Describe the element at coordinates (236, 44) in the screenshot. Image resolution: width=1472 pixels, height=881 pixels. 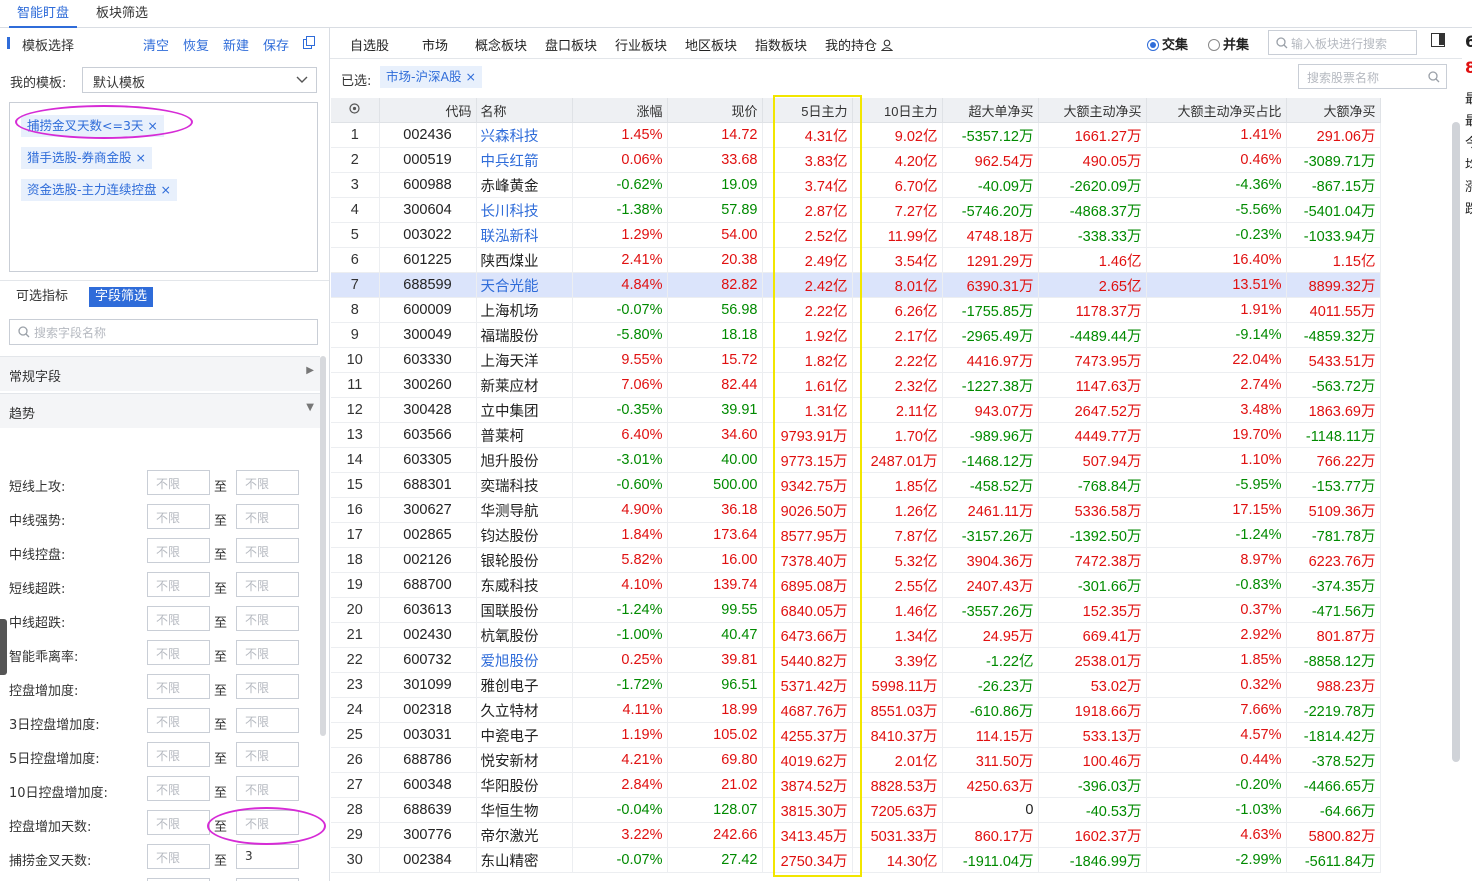
I see `new-button: 新建` at that location.